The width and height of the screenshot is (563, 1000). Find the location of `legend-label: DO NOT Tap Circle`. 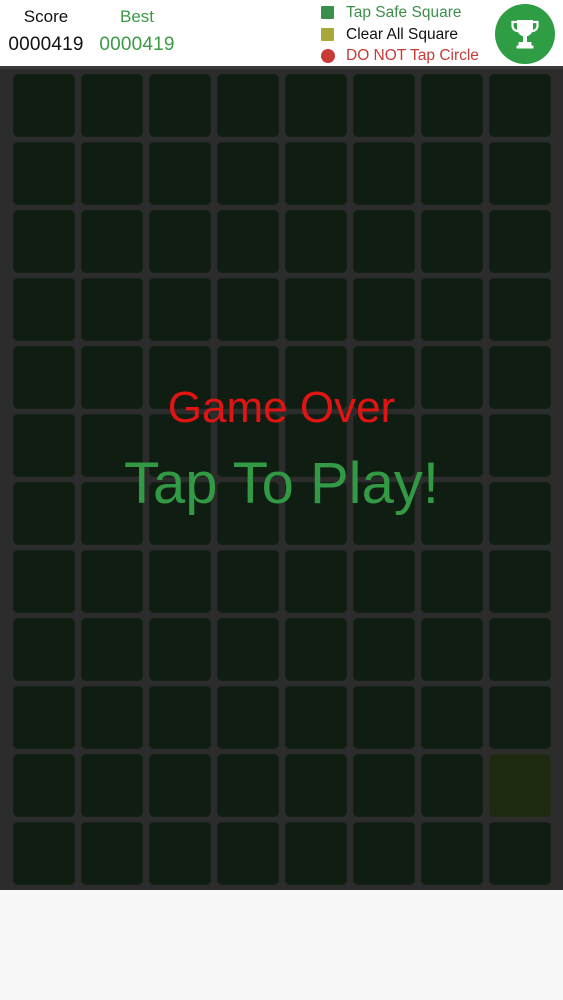

legend-label: DO NOT Tap Circle is located at coordinates (412, 55).